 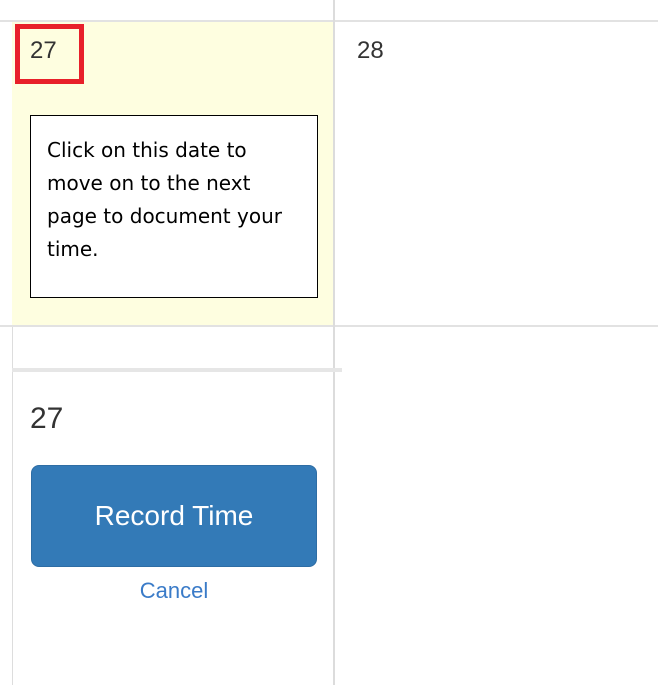 What do you see at coordinates (370, 51) in the screenshot?
I see `day-28-link: 28` at bounding box center [370, 51].